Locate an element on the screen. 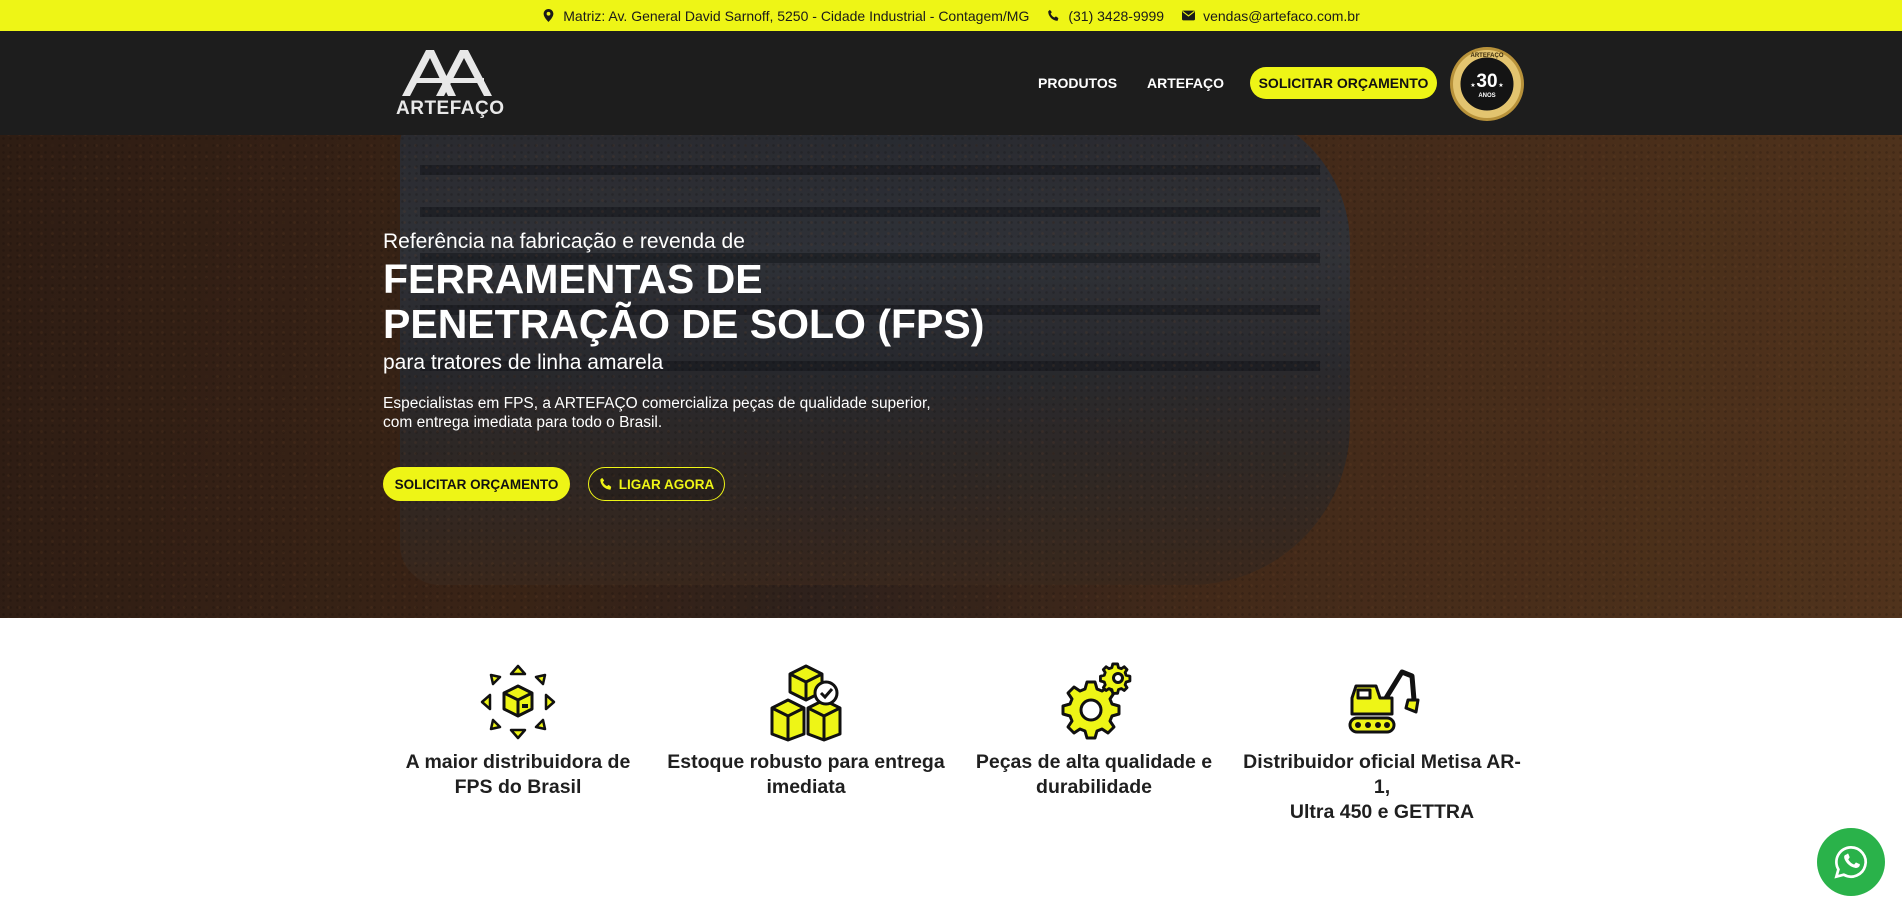  header-cta-wrap: SOLICITAR ORÇAMENTO is located at coordinates (1343, 83).